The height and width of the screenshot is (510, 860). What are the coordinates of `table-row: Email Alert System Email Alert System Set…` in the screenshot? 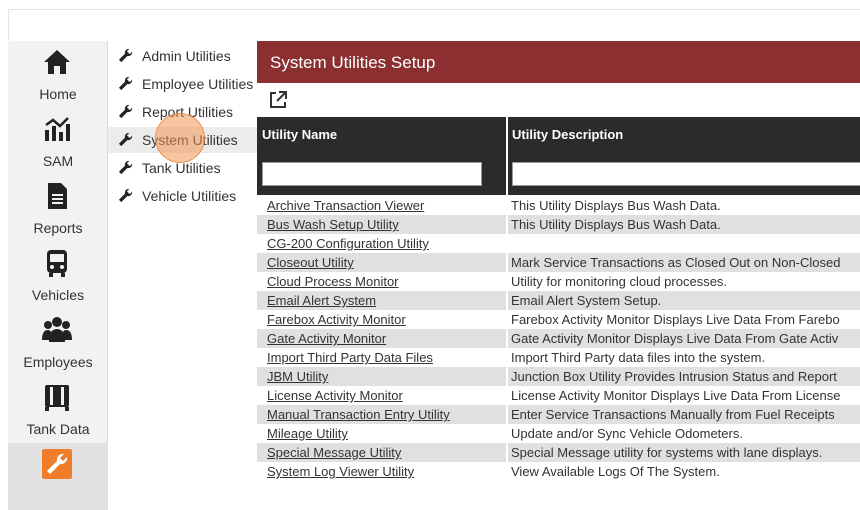 It's located at (558, 300).